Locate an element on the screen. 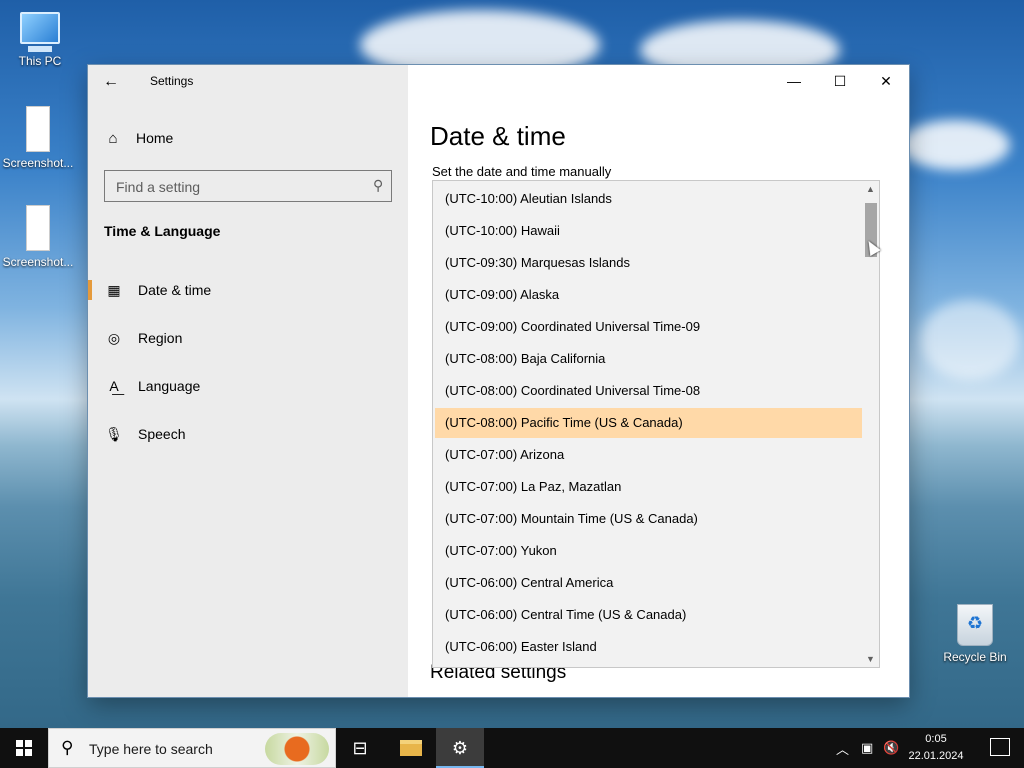  sidebar-item-language: A͟ Language is located at coordinates (248, 386).